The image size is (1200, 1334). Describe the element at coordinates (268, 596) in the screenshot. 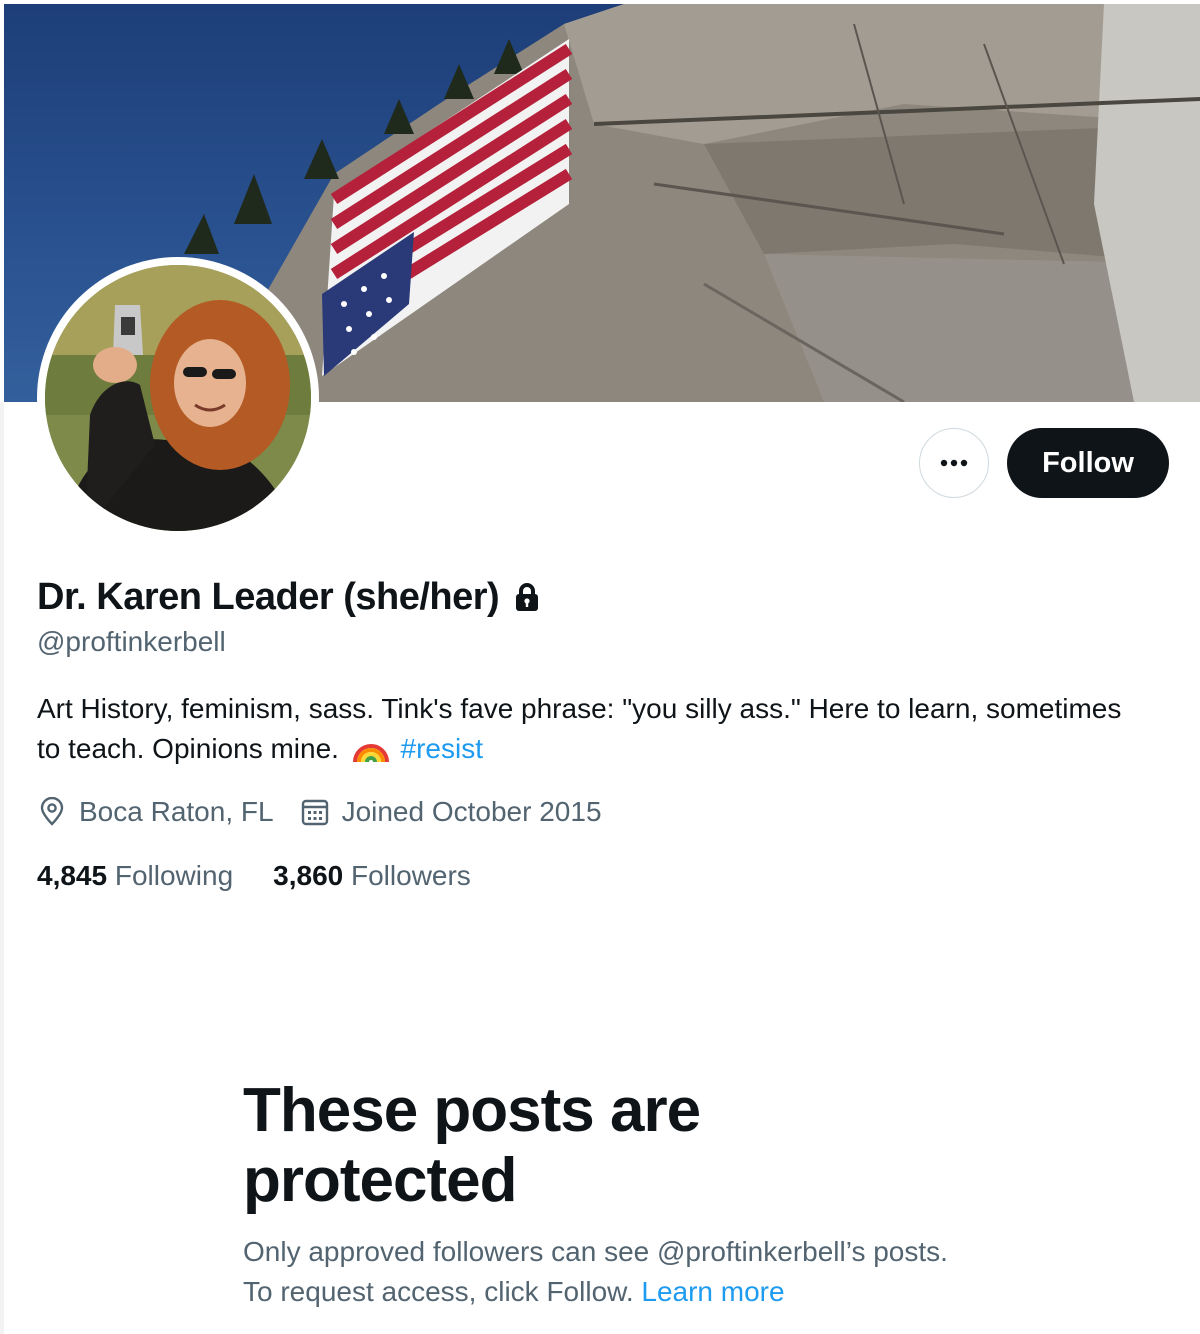

I see `display-name: Dr. Karen Leader (she/her)` at that location.